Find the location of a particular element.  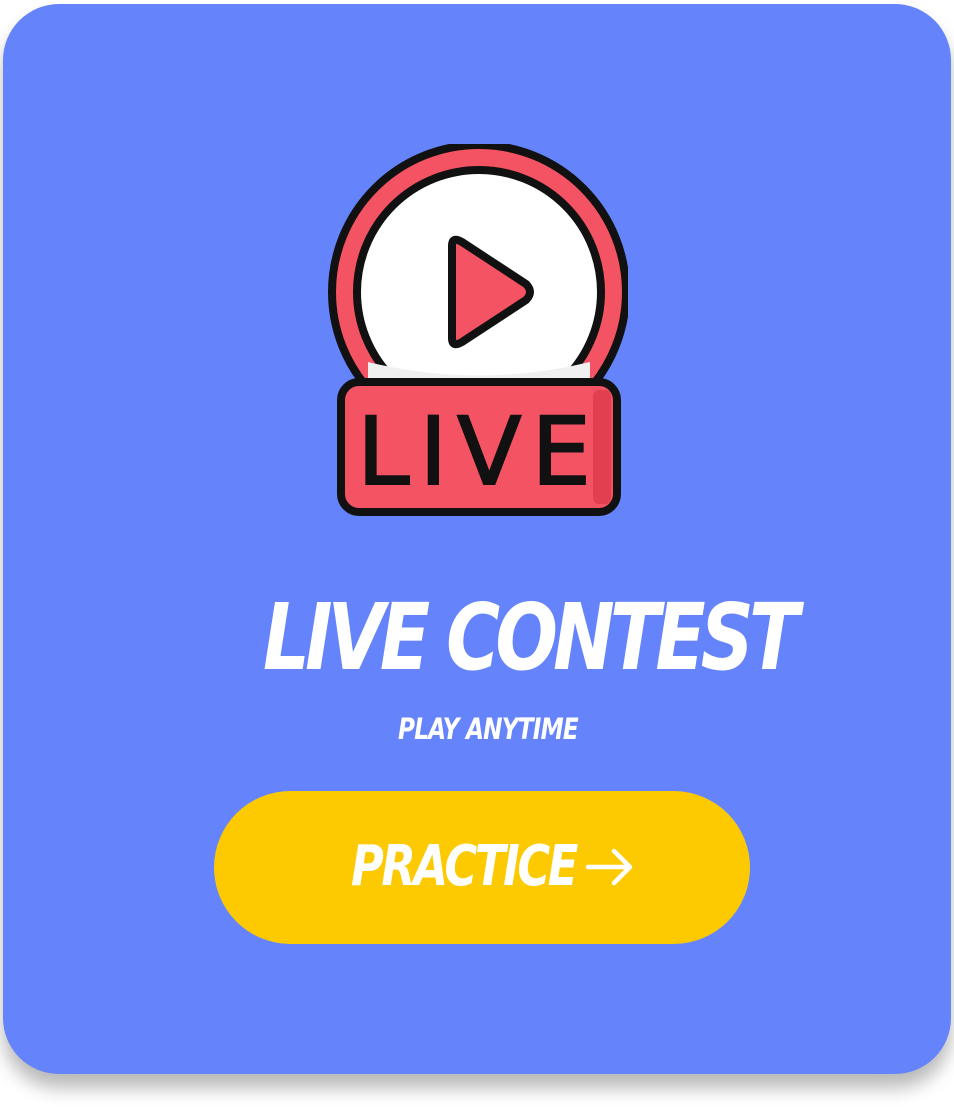

practice-button: PRACTICE is located at coordinates (482, 867).